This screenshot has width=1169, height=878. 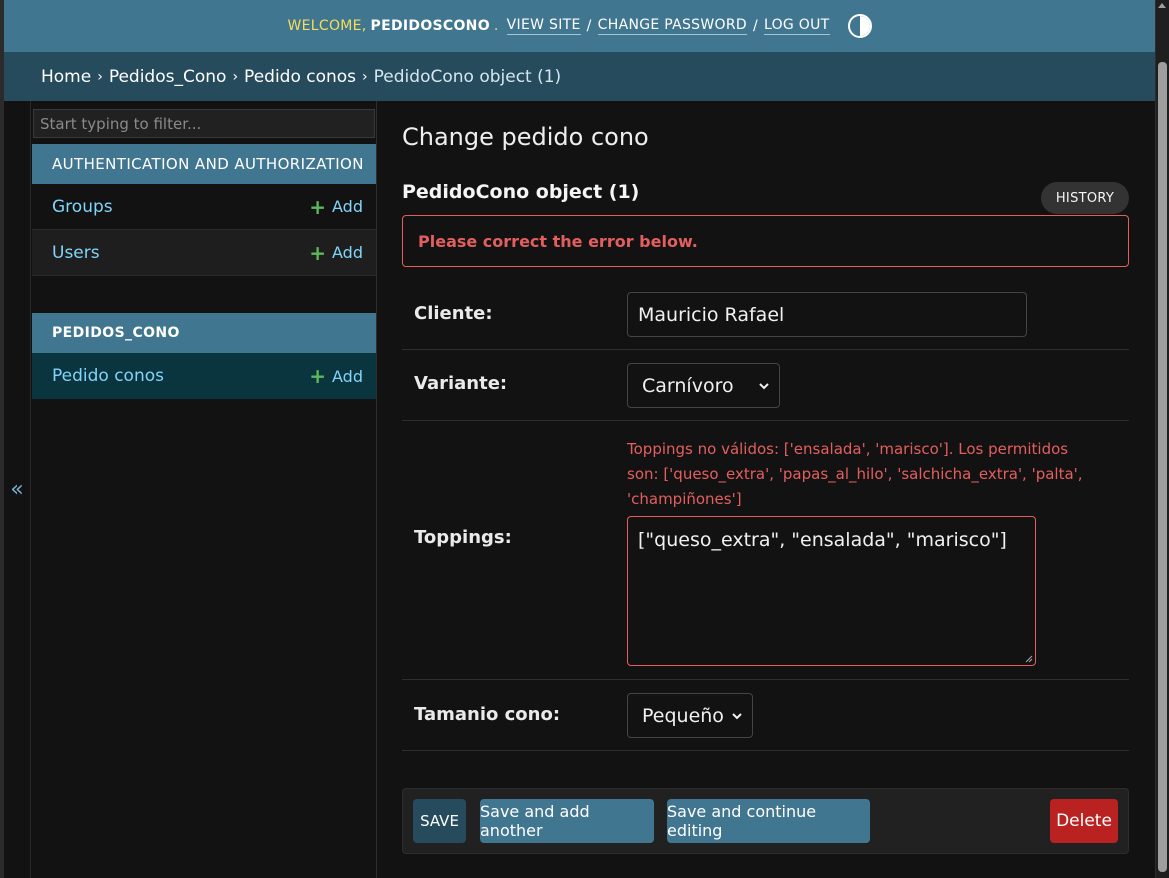 I want to click on sidebar-item-label: Users, so click(x=76, y=253).